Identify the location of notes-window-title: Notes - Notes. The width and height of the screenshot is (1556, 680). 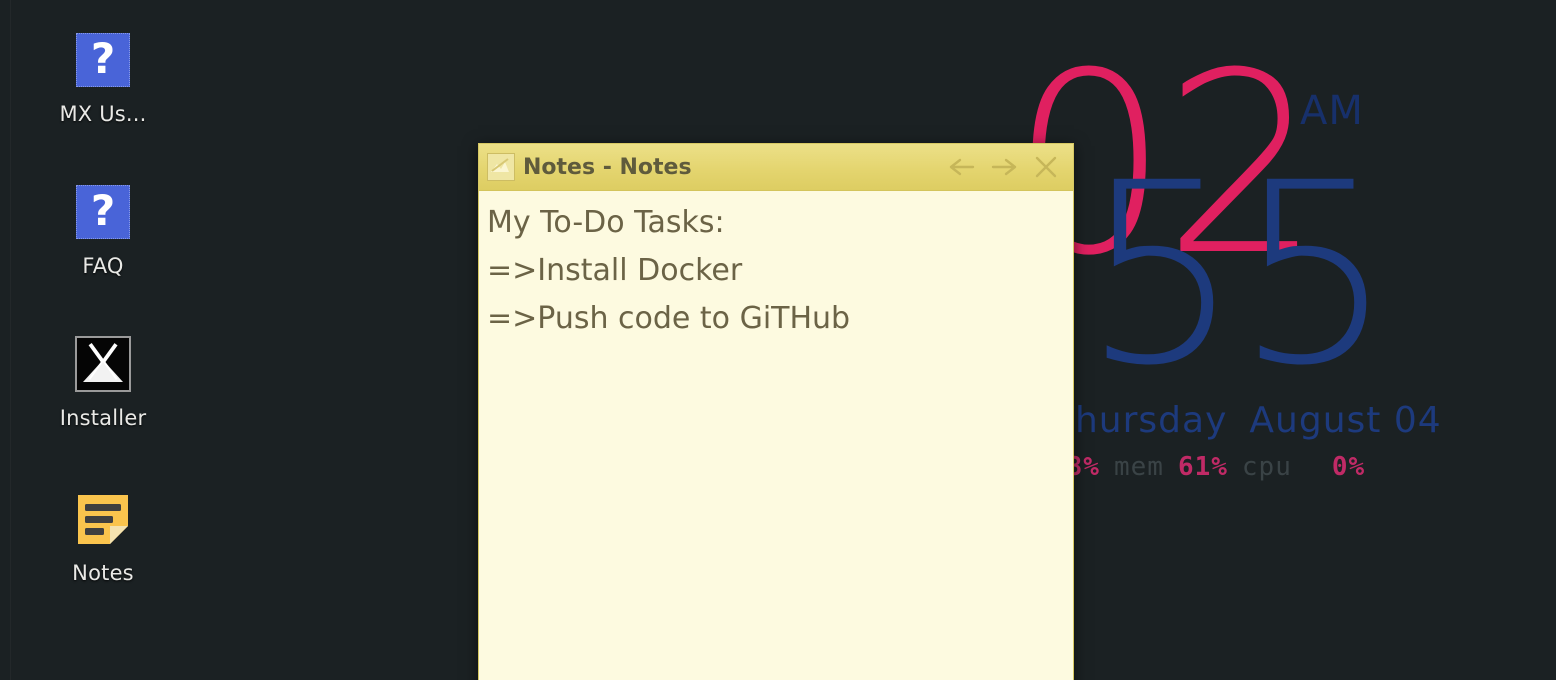
(607, 167).